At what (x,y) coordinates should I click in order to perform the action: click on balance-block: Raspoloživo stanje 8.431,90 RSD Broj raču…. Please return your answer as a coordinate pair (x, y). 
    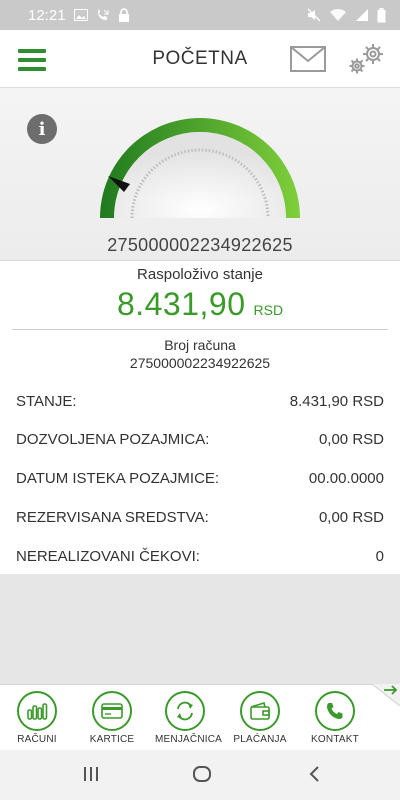
    Looking at the image, I should click on (200, 318).